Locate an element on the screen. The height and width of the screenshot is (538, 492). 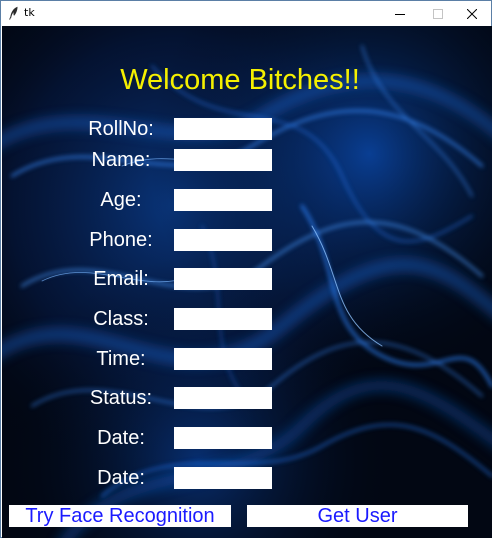
phone-input is located at coordinates (223, 240).